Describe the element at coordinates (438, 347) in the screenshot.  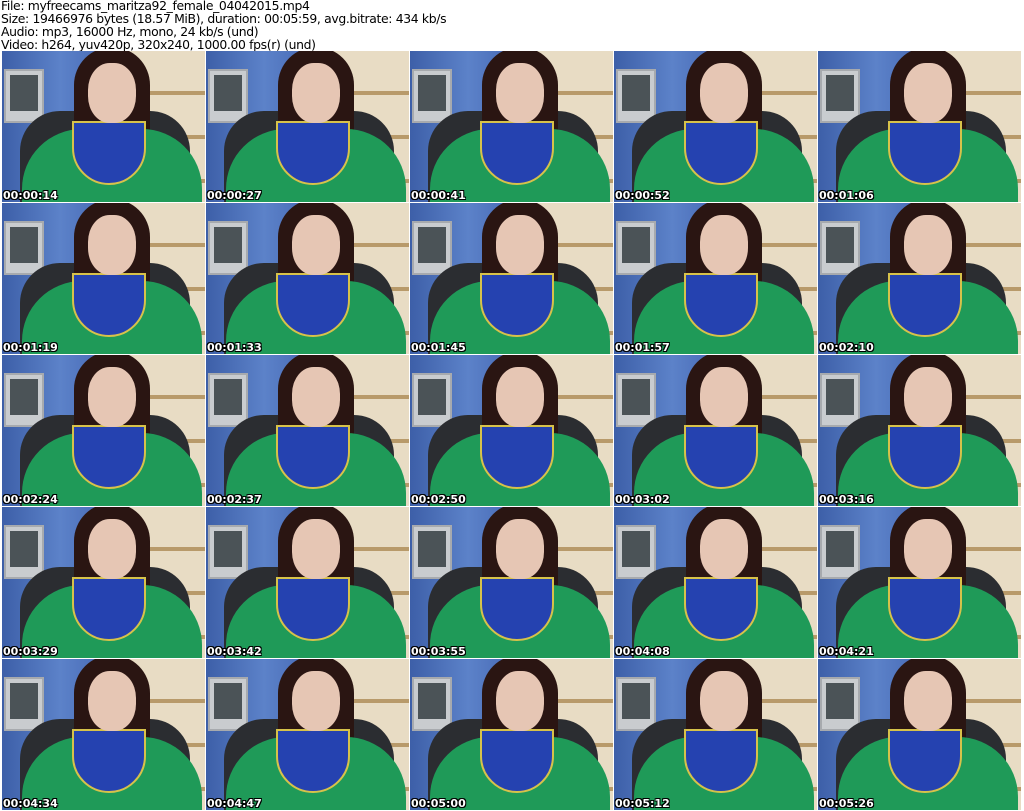
I see `timestamp: 00:01:45` at that location.